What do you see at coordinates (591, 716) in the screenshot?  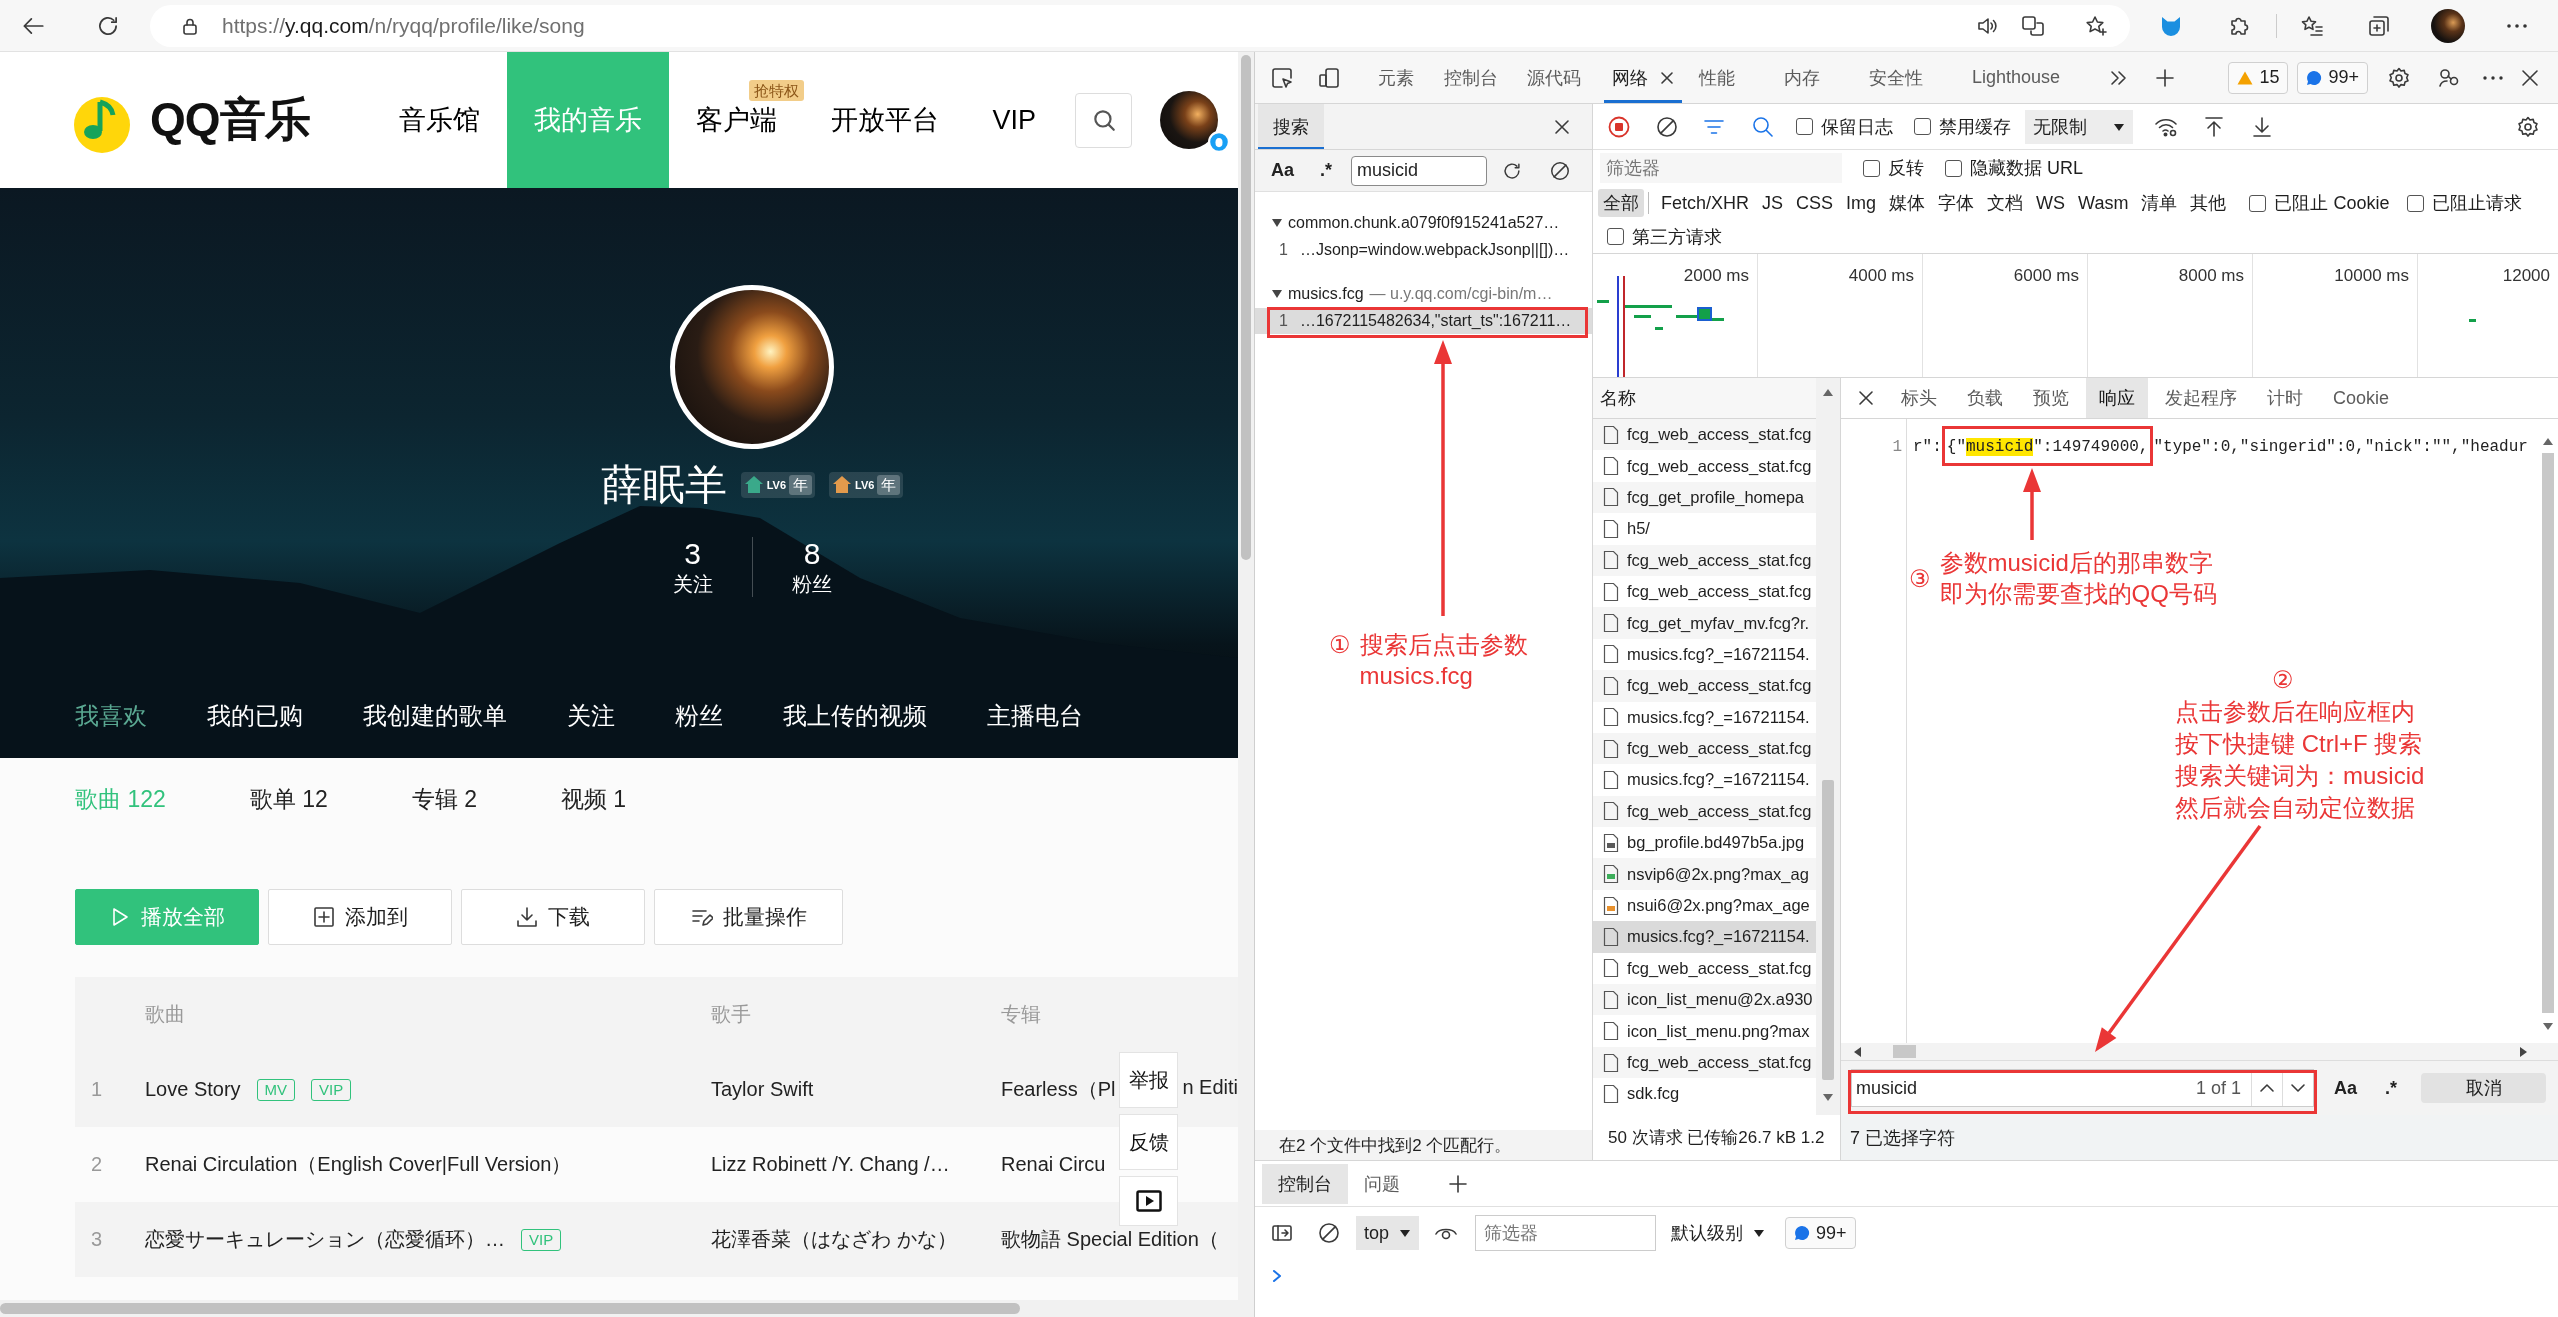 I see `profile-tab: 关注` at bounding box center [591, 716].